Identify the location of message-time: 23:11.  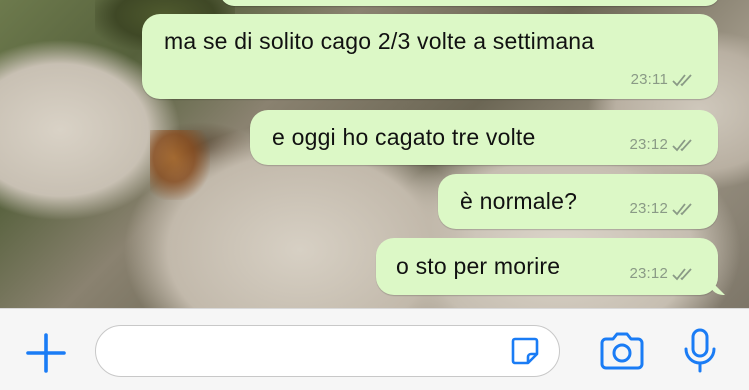
(649, 79).